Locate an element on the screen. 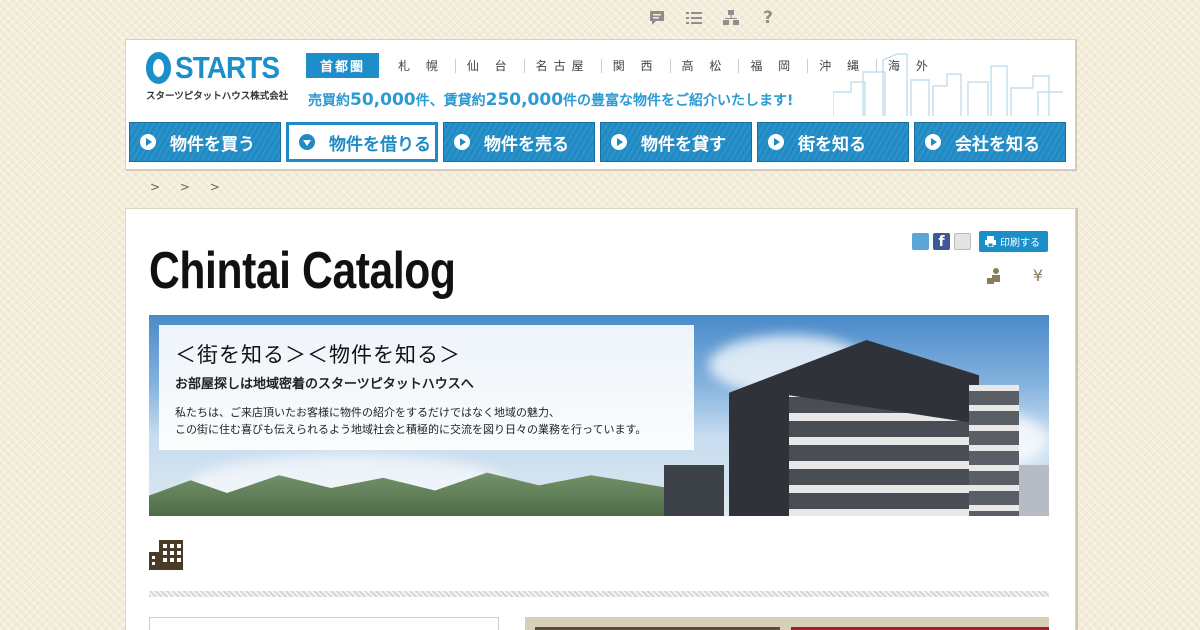  small-building is located at coordinates (694, 490).